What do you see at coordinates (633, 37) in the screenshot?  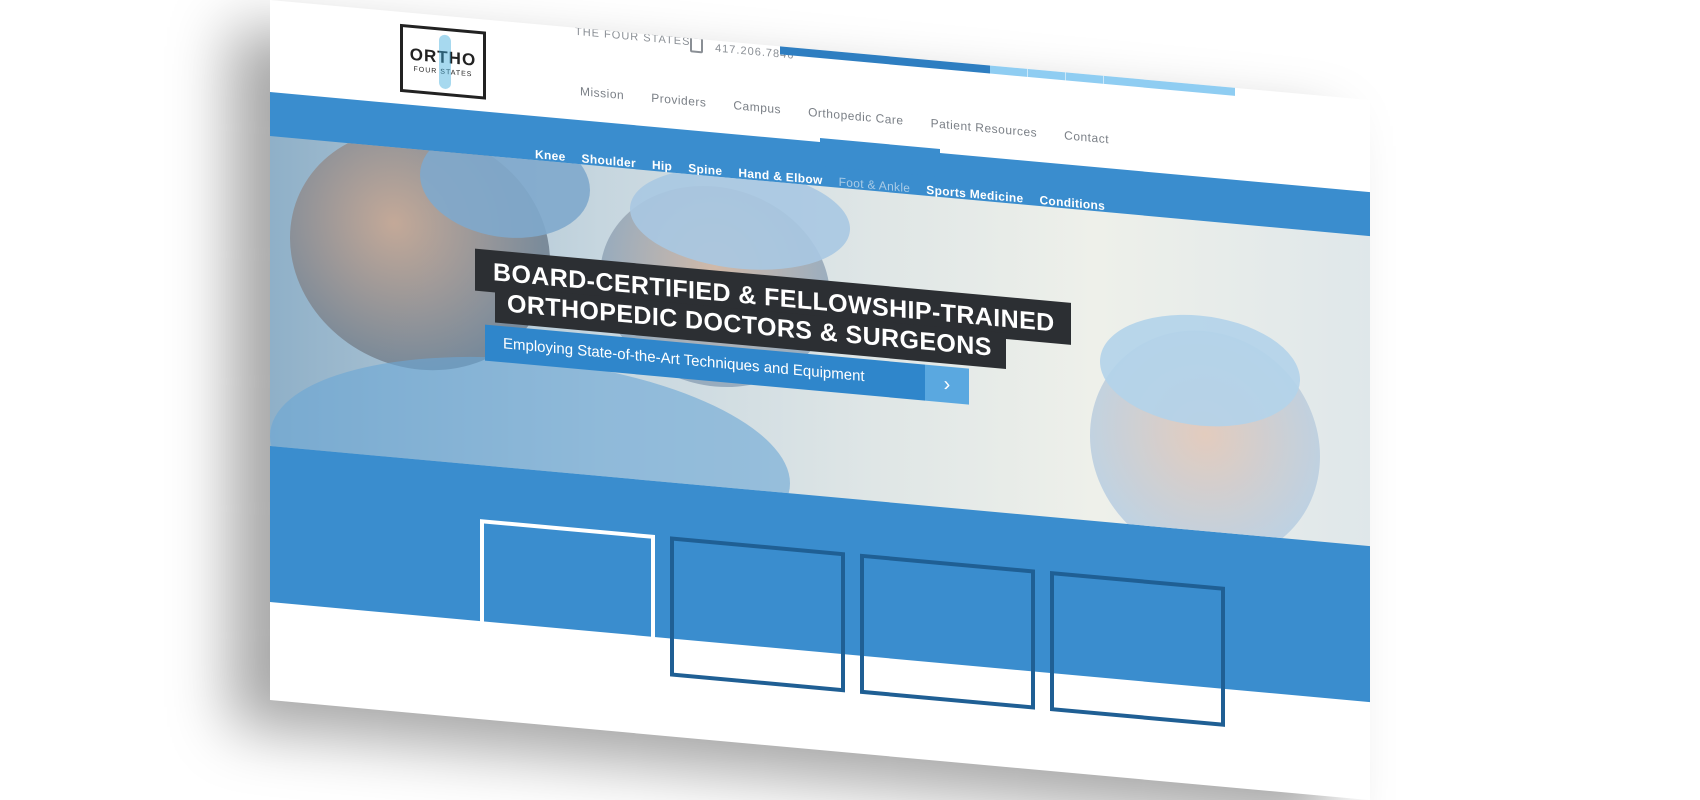 I see `location-text: THE FOUR STATES` at bounding box center [633, 37].